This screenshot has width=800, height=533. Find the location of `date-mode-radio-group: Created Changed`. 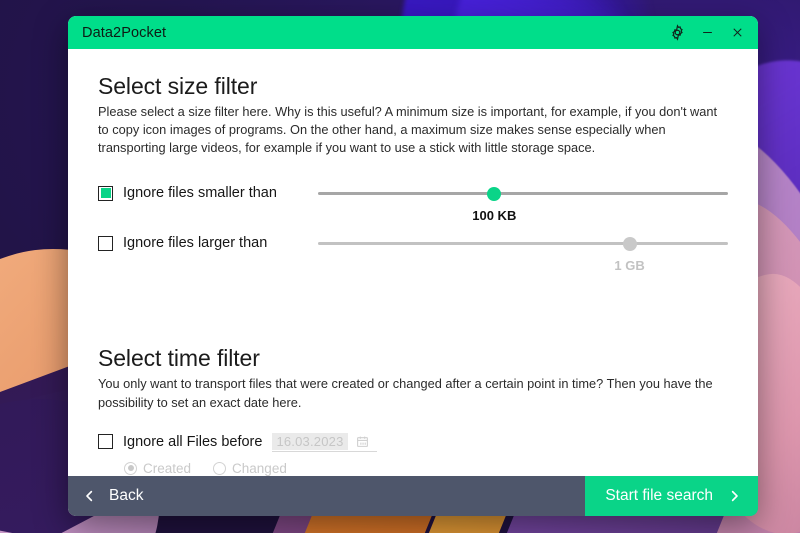

date-mode-radio-group: Created Changed is located at coordinates (426, 468).